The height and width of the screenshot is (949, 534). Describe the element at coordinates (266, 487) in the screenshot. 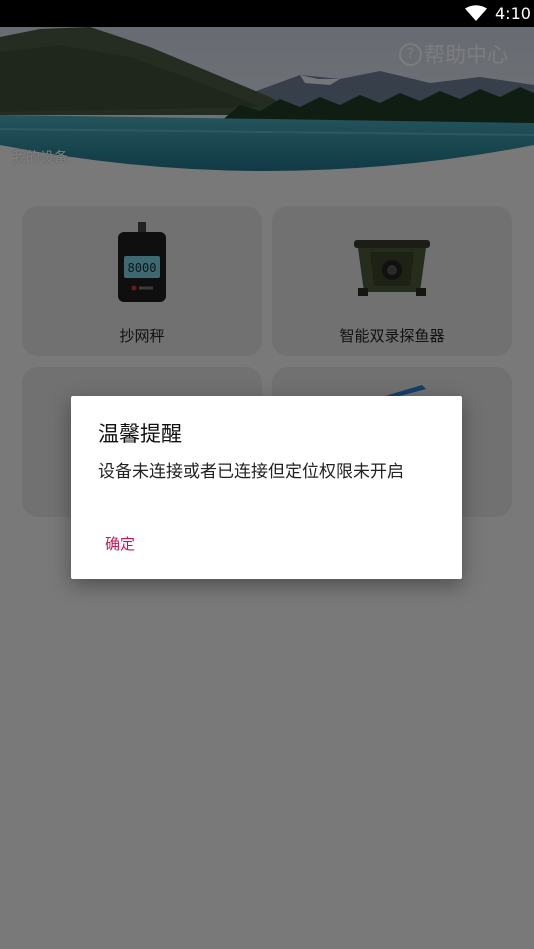

I see `alert-dialog: 温馨提醒 设备未连接或者已连接但定位权限未开启 确定` at that location.